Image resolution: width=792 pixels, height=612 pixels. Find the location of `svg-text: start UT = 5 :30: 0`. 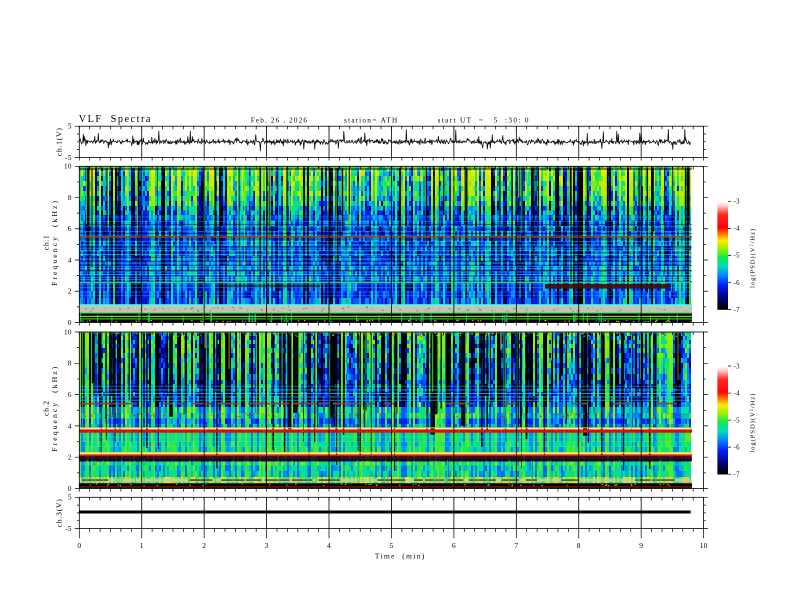

svg-text: start UT = 5 :30: 0 is located at coordinates (484, 121).